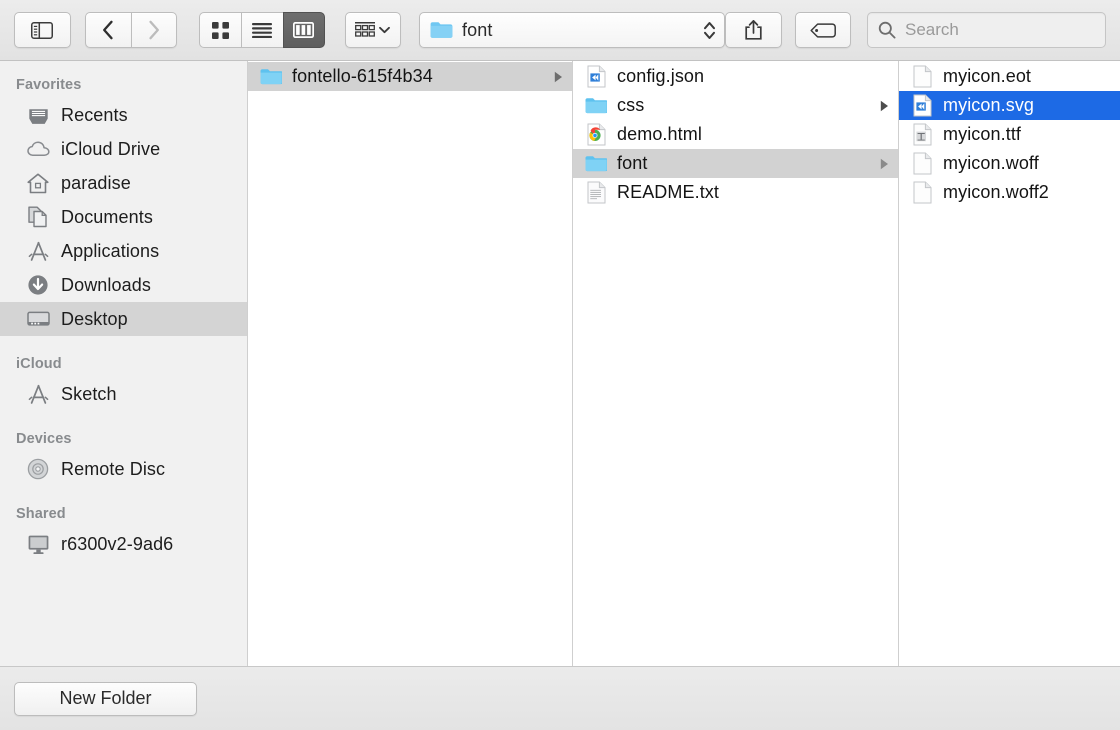  Describe the element at coordinates (365, 30) in the screenshot. I see `arrange-grid-icon` at that location.